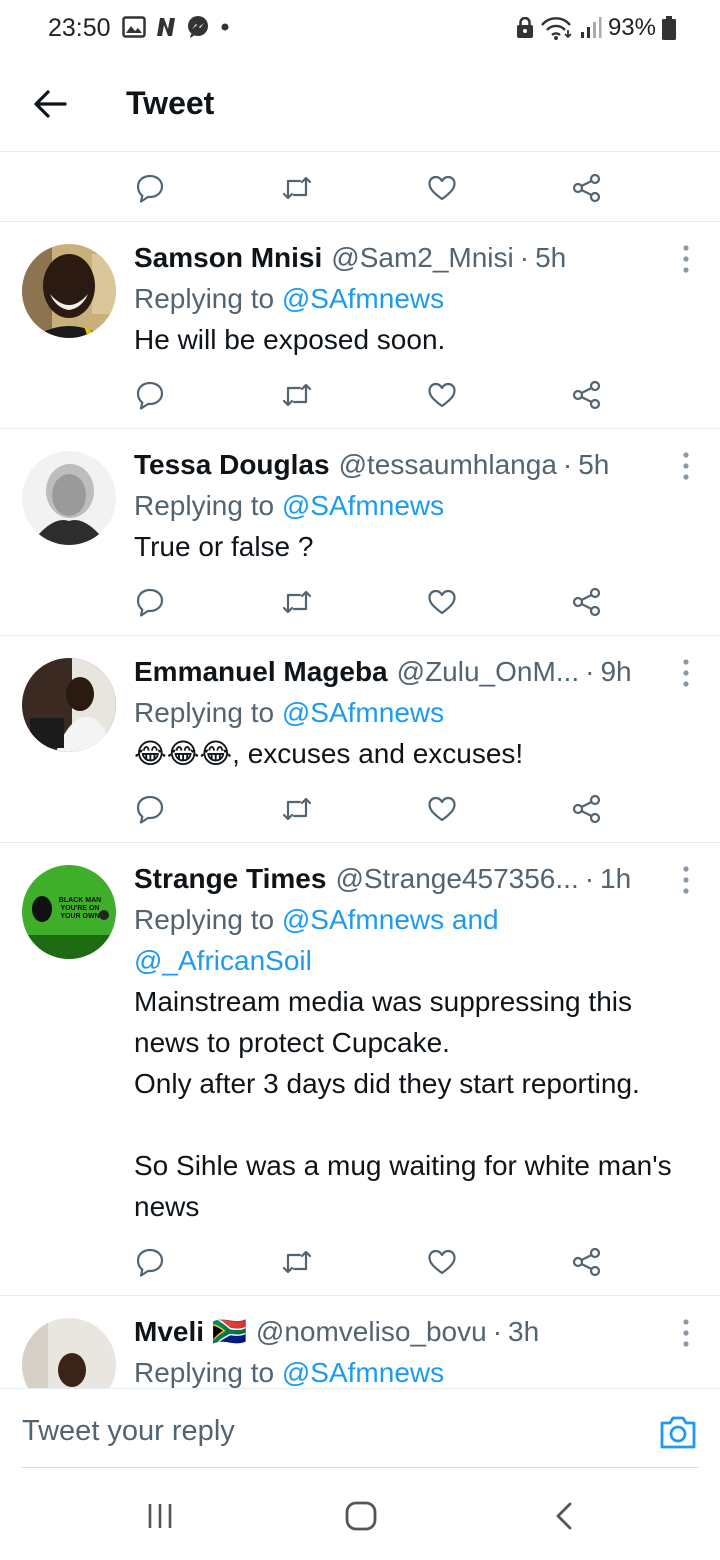  Describe the element at coordinates (69, 912) in the screenshot. I see `avatar: BLACK MAN YOU'RE ON YOUR OWN` at that location.